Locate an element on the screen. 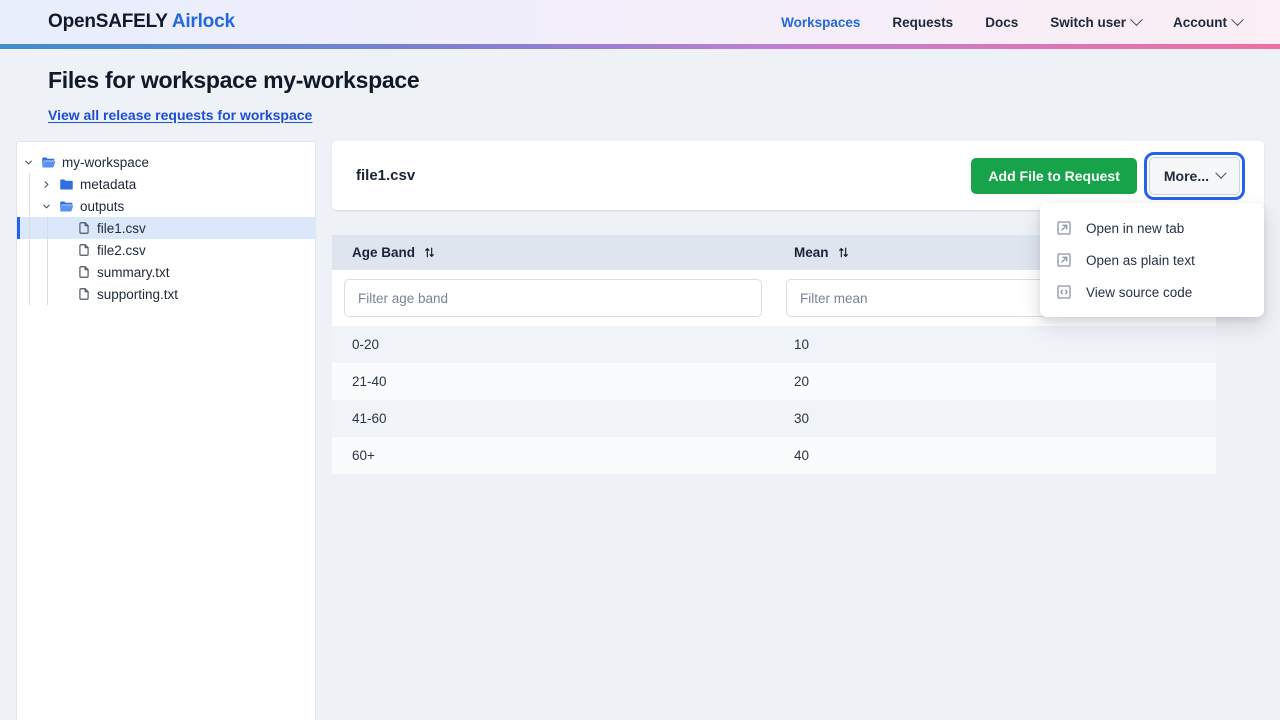 This screenshot has height=720, width=1280. table-row: 0-20 10 is located at coordinates (774, 344).